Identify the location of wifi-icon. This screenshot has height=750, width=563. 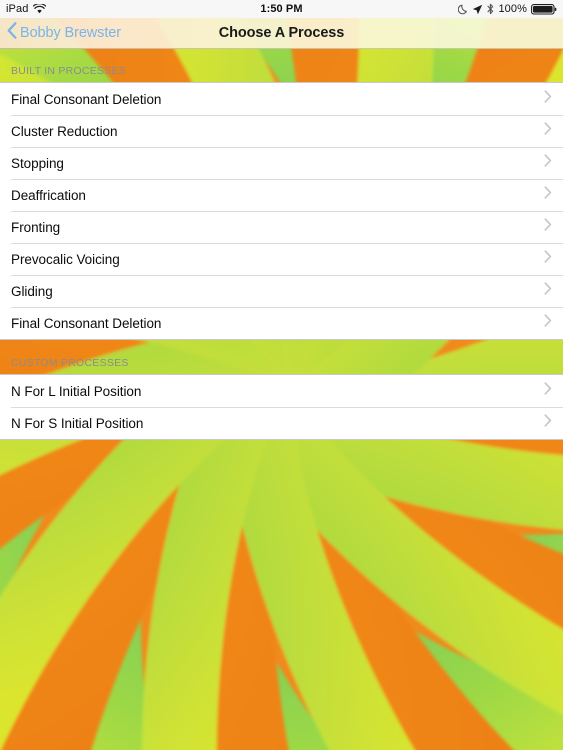
(40, 9).